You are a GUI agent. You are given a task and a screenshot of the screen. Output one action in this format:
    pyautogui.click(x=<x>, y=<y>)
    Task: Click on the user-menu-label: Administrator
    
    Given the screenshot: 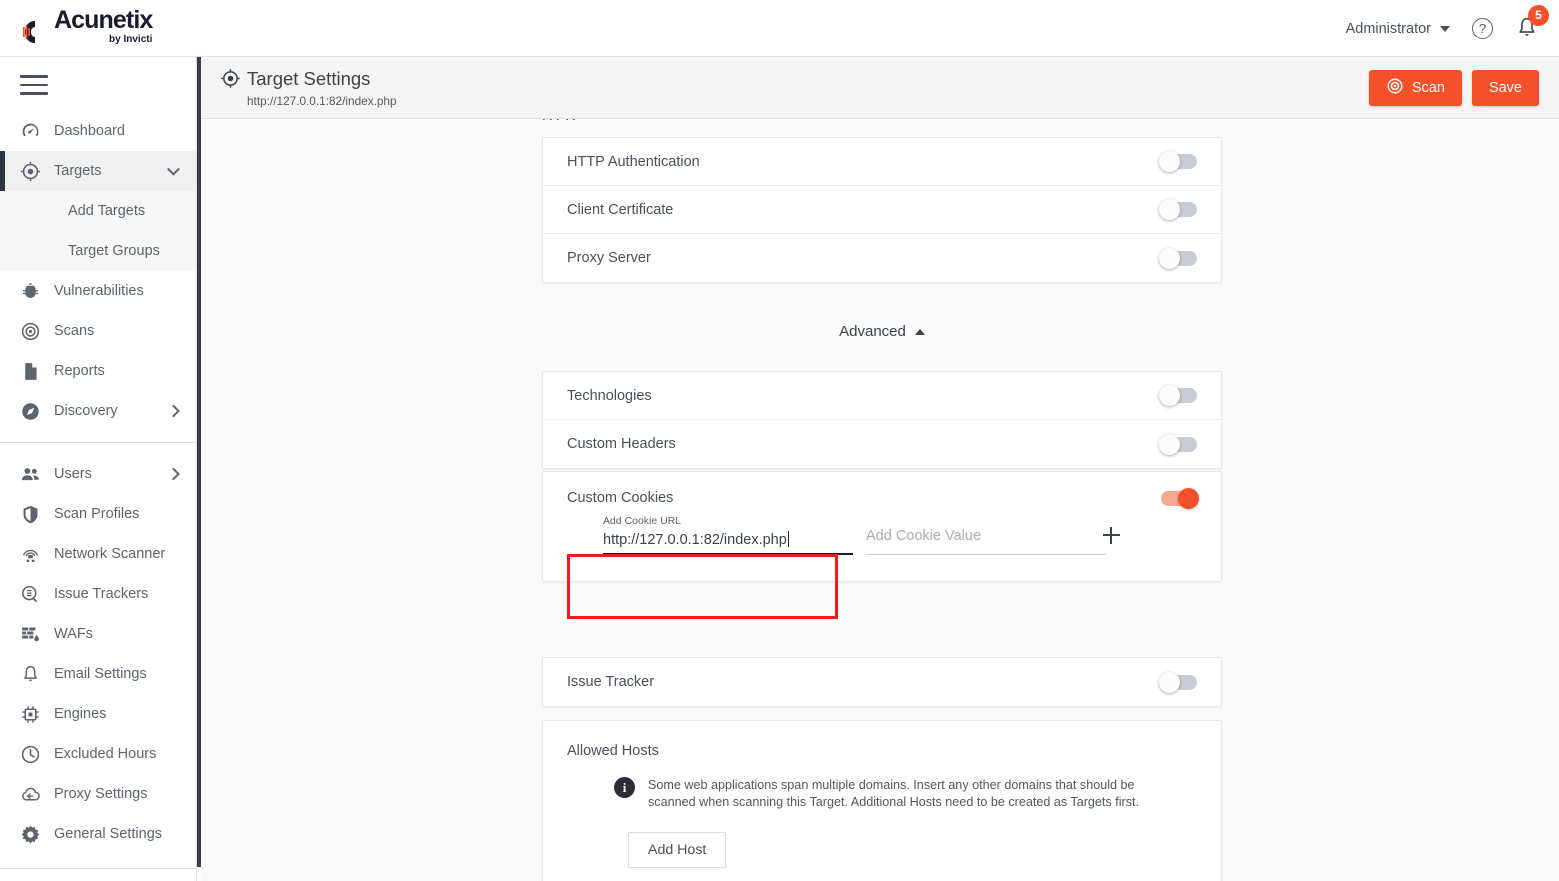 What is the action you would take?
    pyautogui.click(x=1388, y=29)
    